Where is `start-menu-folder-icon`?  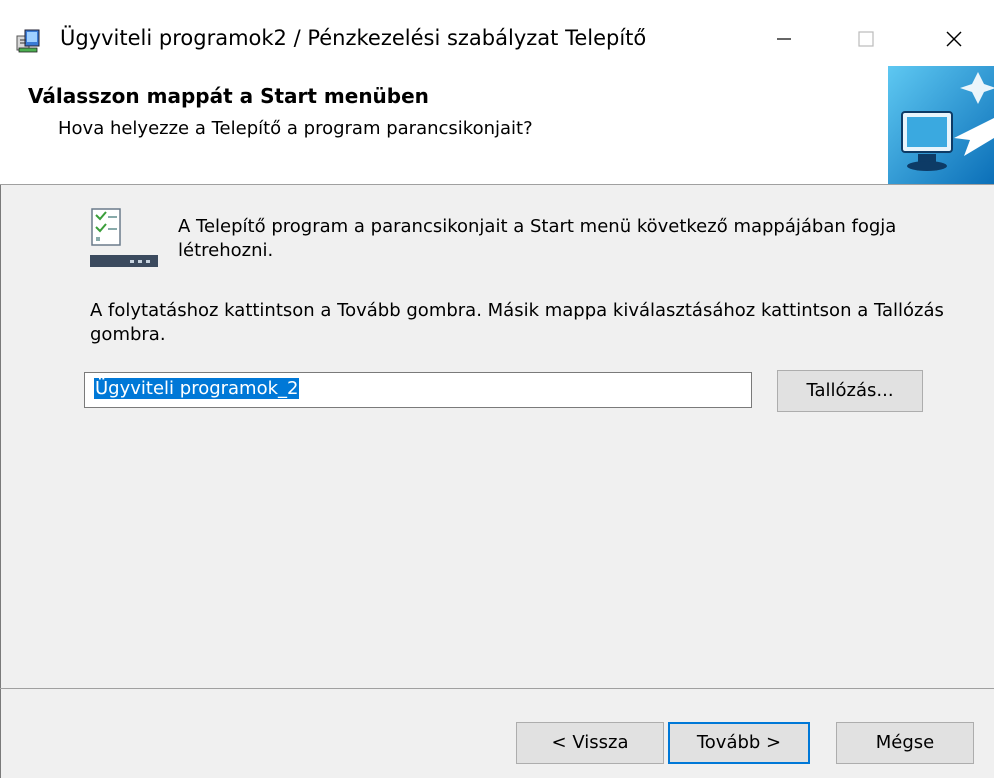
start-menu-folder-icon is located at coordinates (124, 237).